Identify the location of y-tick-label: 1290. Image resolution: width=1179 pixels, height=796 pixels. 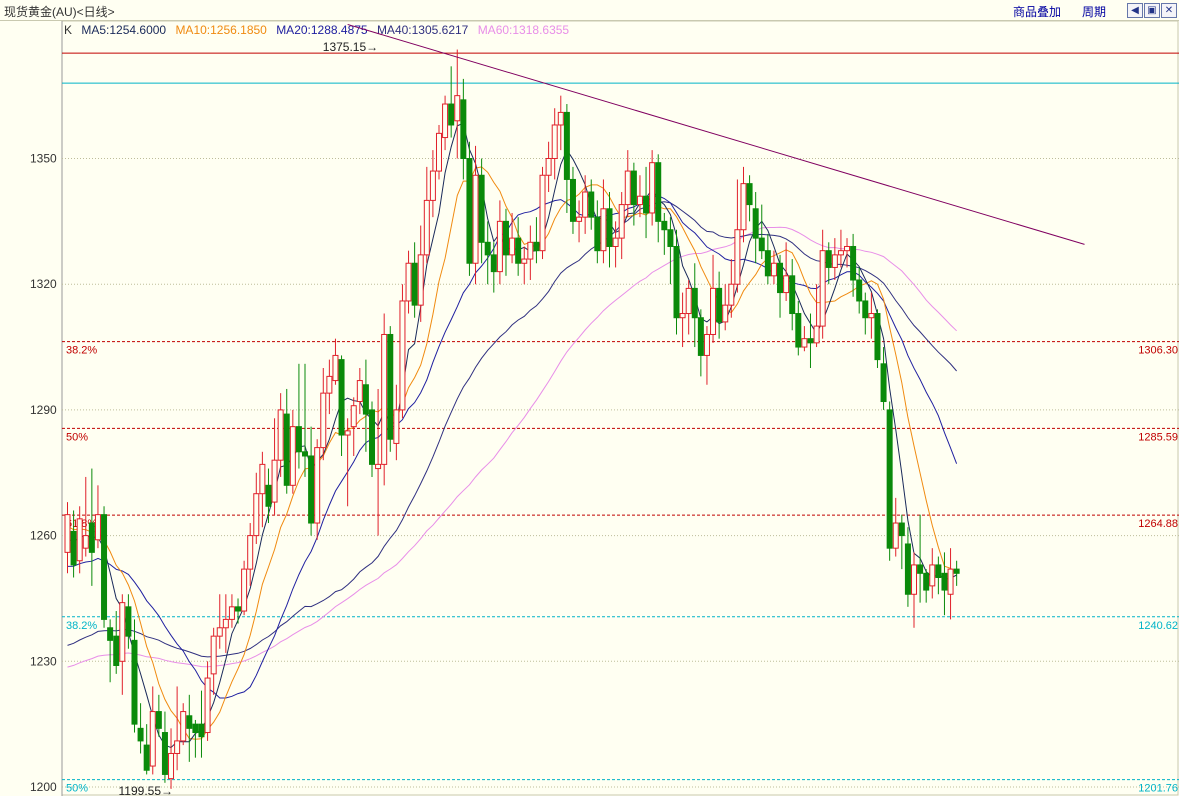
(43, 410).